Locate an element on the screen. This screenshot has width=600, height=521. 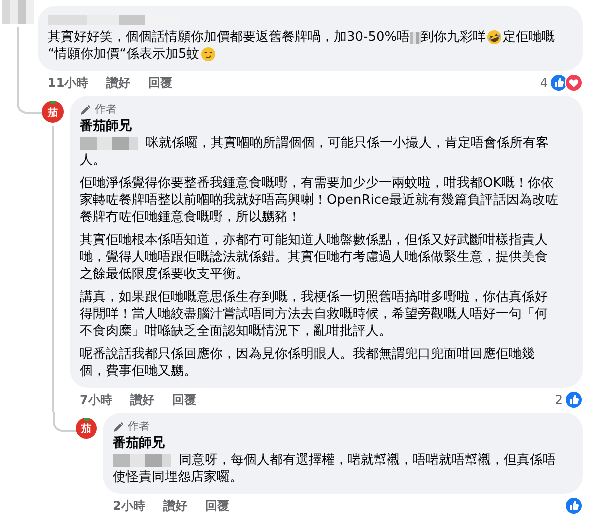
reaction-count: 4 is located at coordinates (544, 83).